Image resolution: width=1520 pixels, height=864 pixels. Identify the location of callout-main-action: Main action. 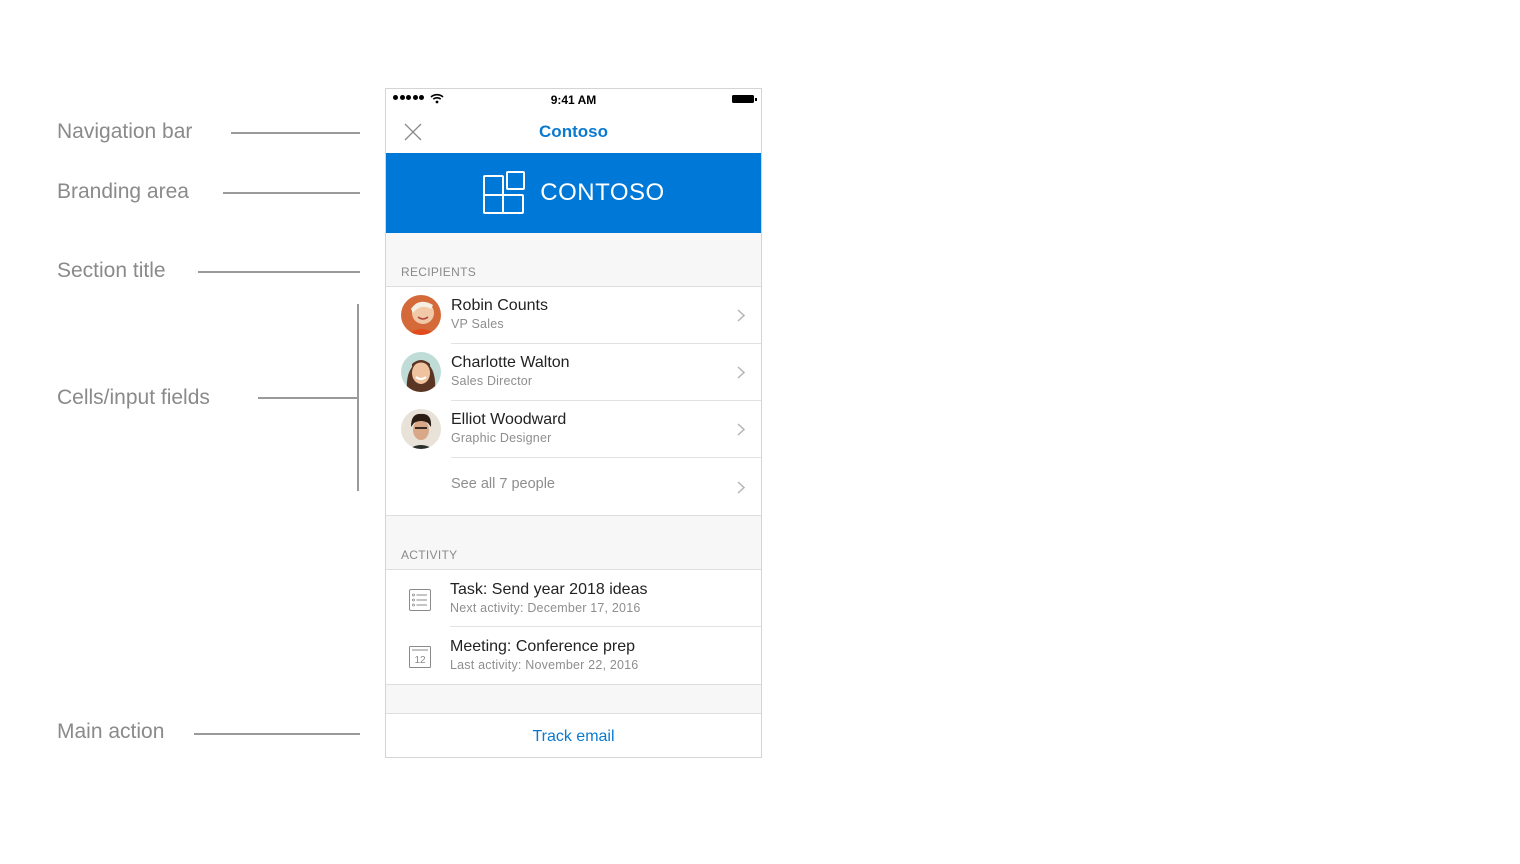
(111, 731).